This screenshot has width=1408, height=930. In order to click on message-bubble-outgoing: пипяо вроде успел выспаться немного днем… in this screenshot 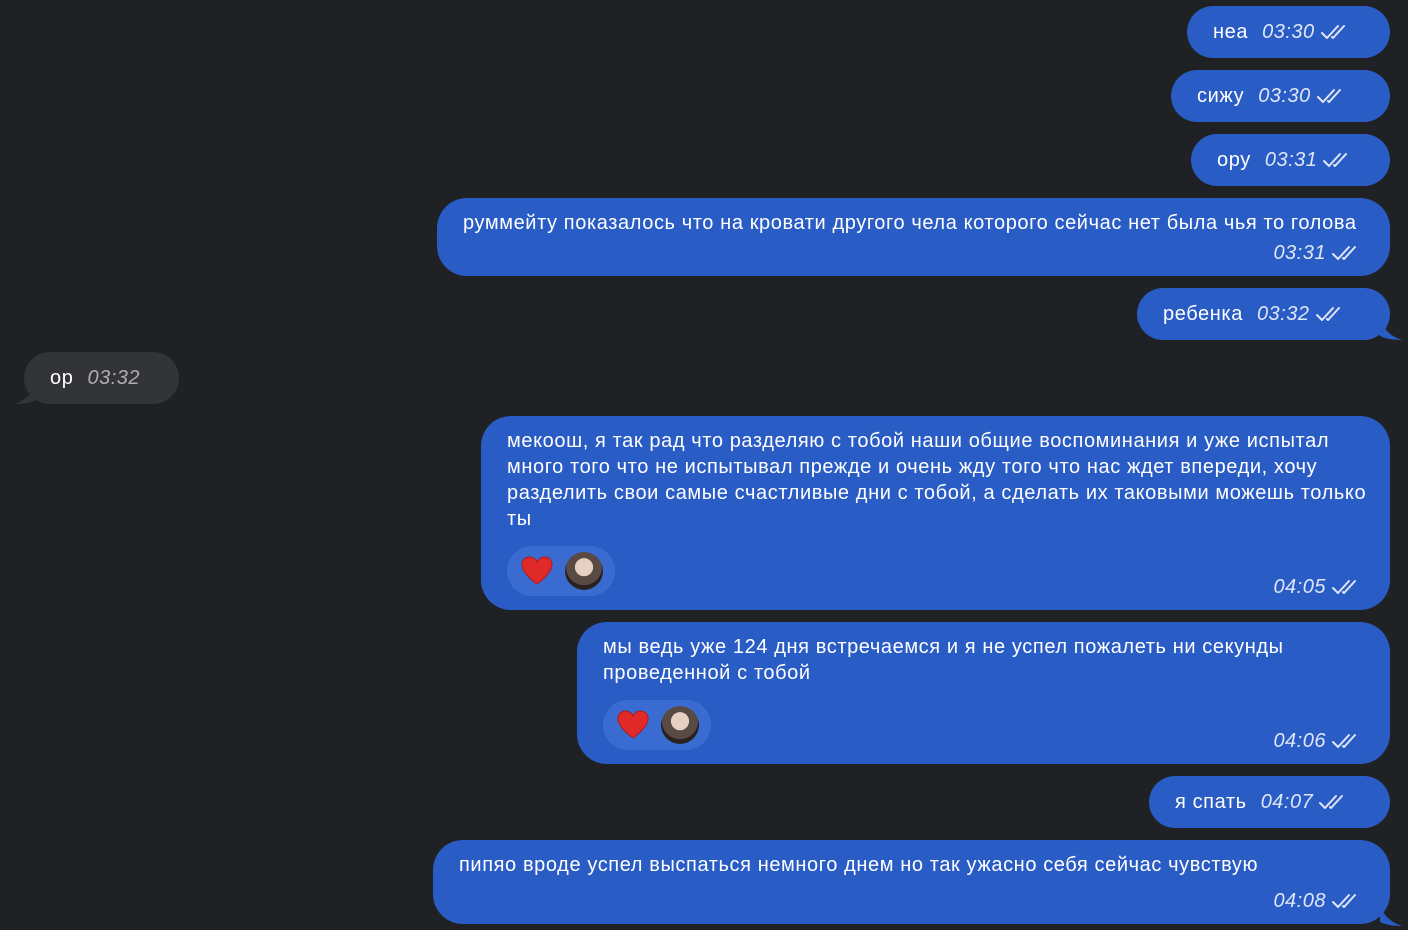, I will do `click(911, 882)`.